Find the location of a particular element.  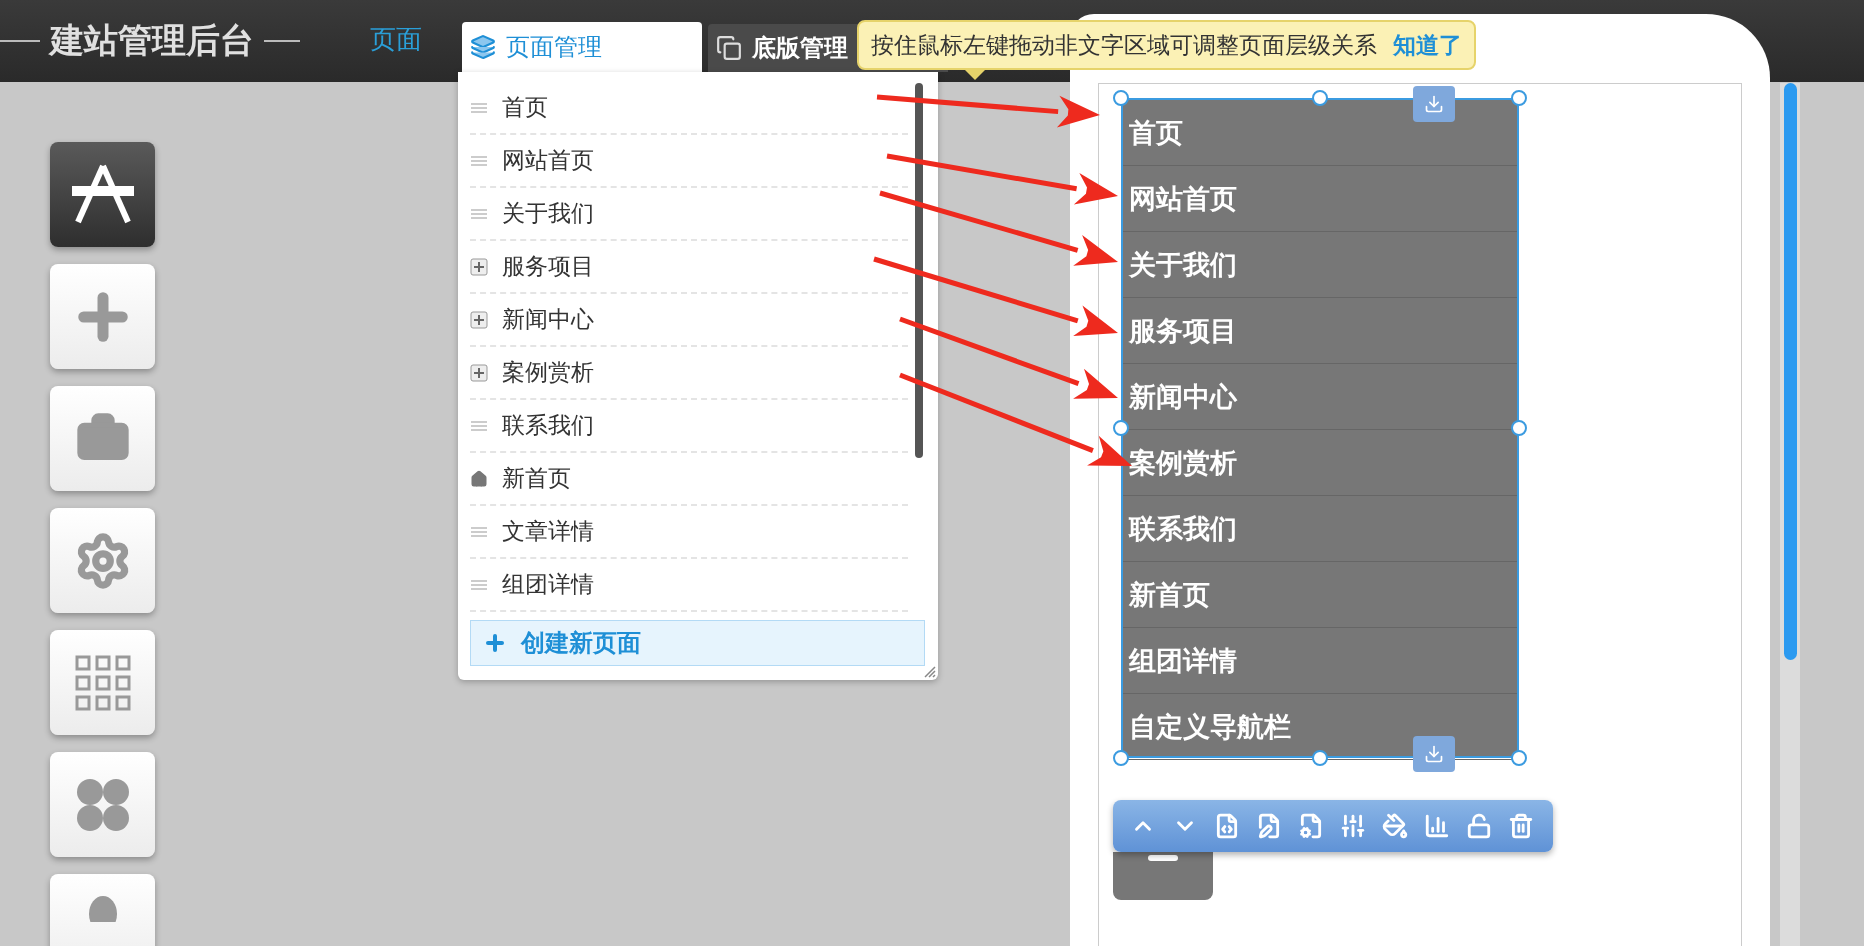

nav-menu-item: 服务项目 is located at coordinates (1320, 331).